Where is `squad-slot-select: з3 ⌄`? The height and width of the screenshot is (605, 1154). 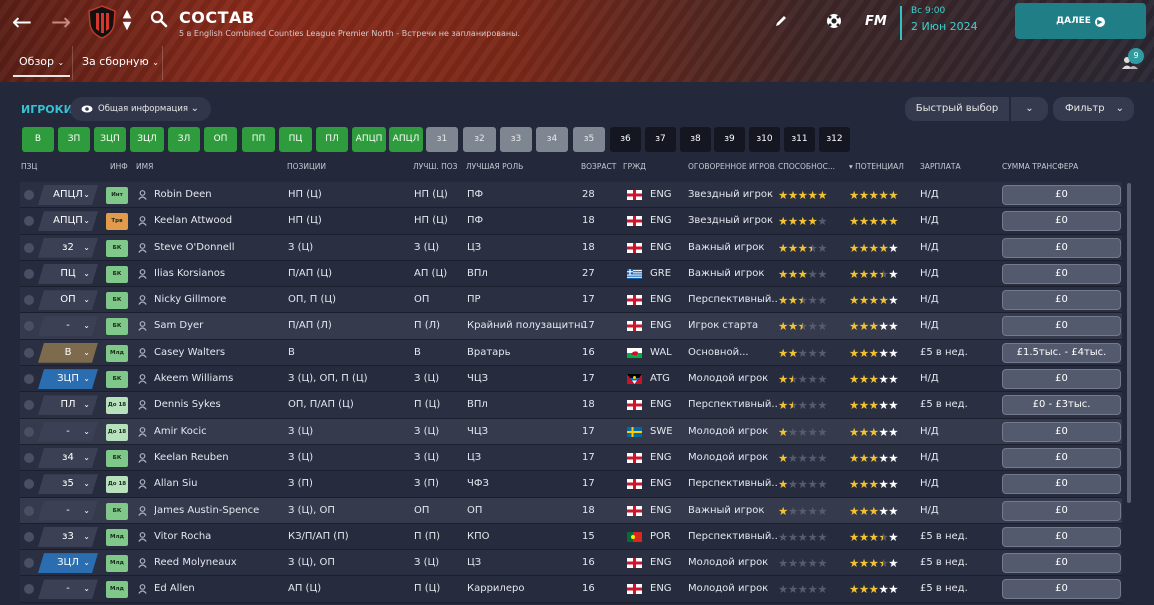
squad-slot-select: з3 ⌄ is located at coordinates (68, 537).